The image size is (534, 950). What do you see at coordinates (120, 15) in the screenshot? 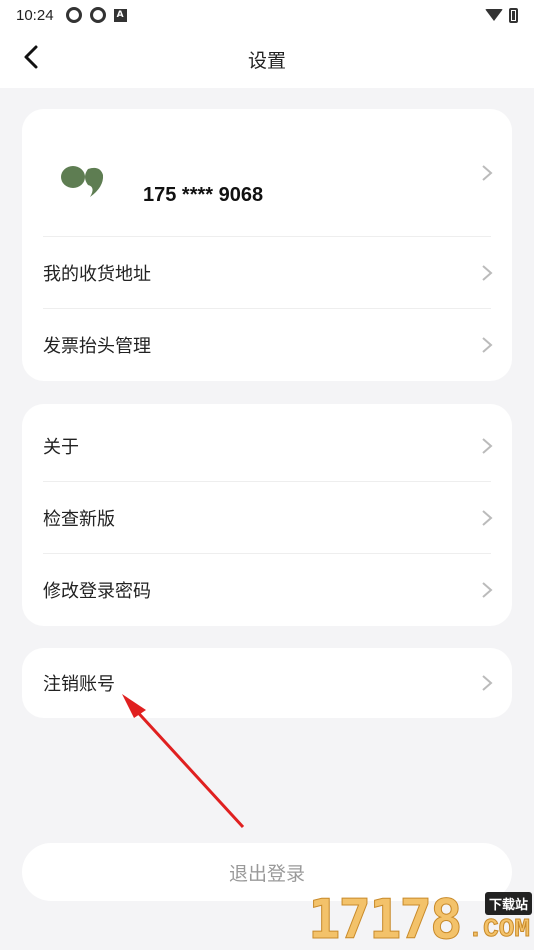
I see `a-notification-icon: A` at bounding box center [120, 15].